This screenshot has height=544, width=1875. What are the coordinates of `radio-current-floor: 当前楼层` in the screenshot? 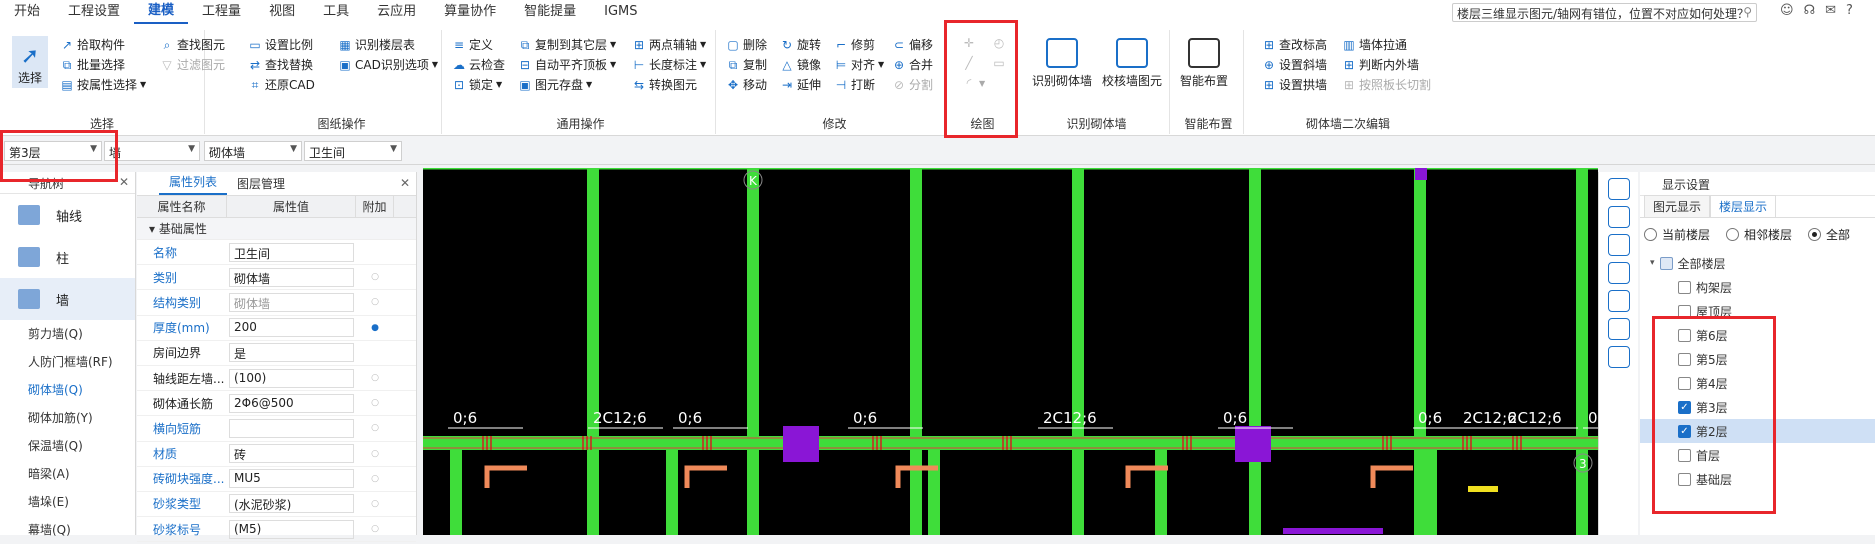 It's located at (1677, 234).